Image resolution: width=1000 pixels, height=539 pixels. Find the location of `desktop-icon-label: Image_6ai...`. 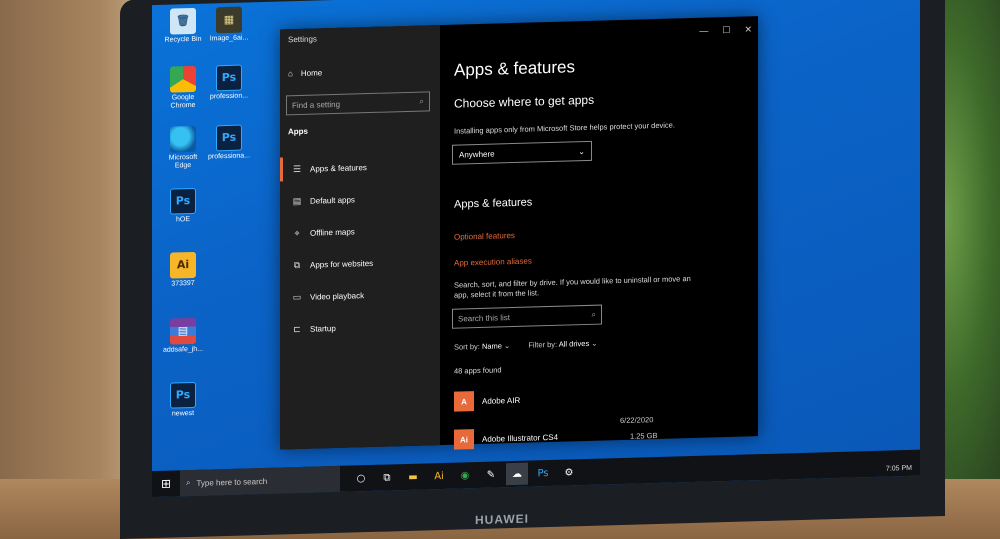

desktop-icon-label: Image_6ai... is located at coordinates (229, 38).